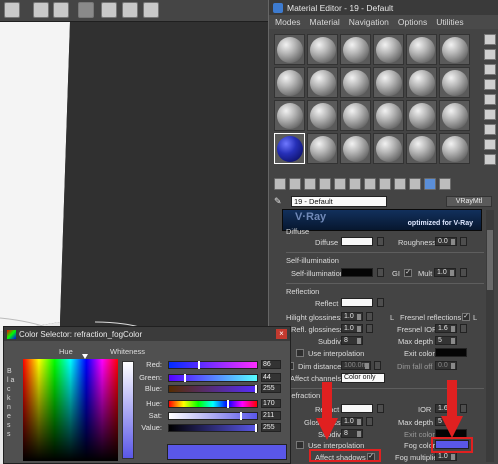  I want to click on refl-subdivs-spinner: 8, so click(352, 340).